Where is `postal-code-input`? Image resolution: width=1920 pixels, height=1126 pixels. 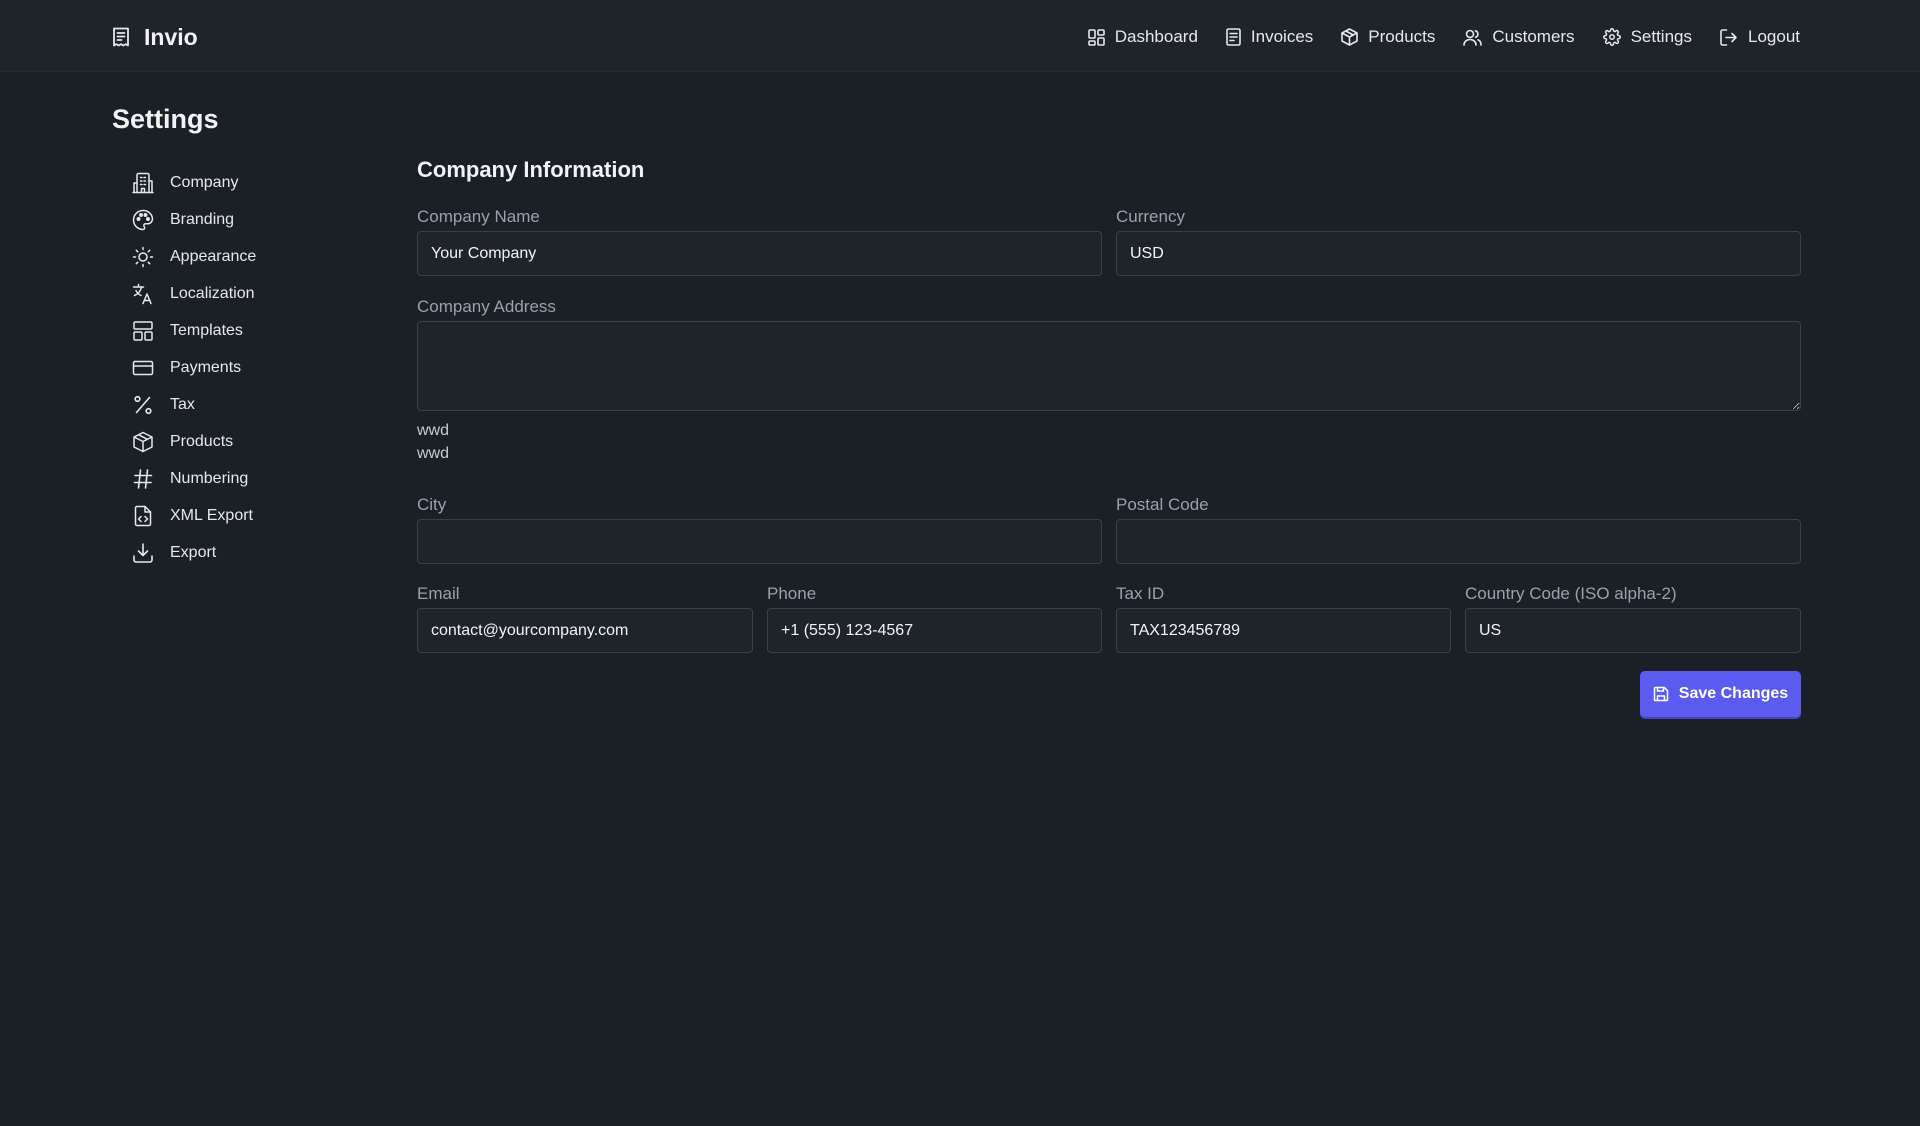 postal-code-input is located at coordinates (1458, 541).